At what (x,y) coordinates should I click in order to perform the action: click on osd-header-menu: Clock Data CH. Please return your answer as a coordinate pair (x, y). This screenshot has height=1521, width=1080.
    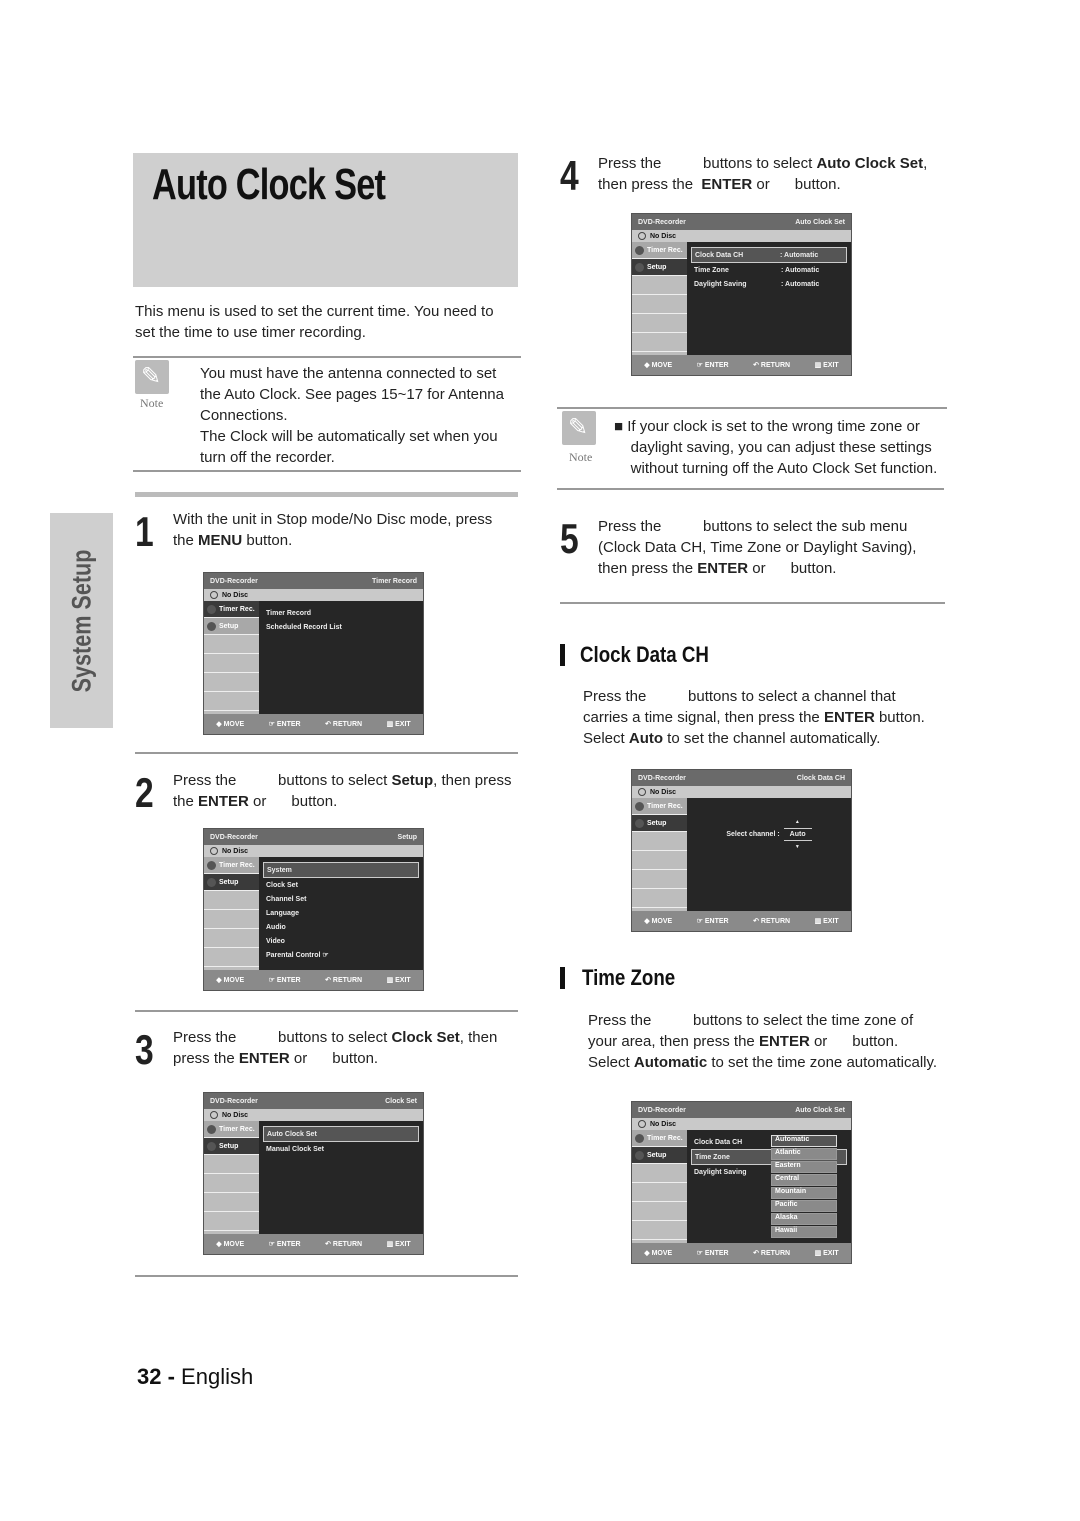
    Looking at the image, I should click on (820, 778).